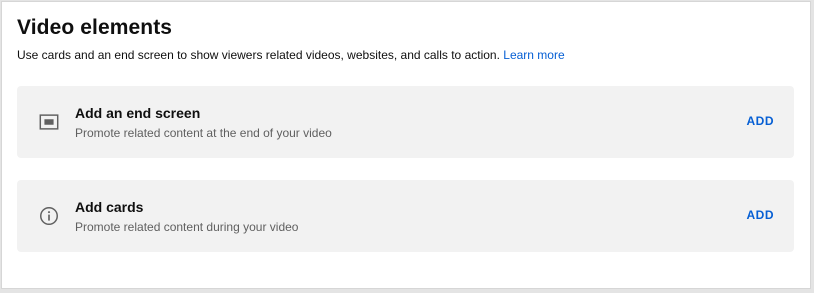 This screenshot has width=814, height=293. What do you see at coordinates (109, 207) in the screenshot?
I see `cards-title: Add cards` at bounding box center [109, 207].